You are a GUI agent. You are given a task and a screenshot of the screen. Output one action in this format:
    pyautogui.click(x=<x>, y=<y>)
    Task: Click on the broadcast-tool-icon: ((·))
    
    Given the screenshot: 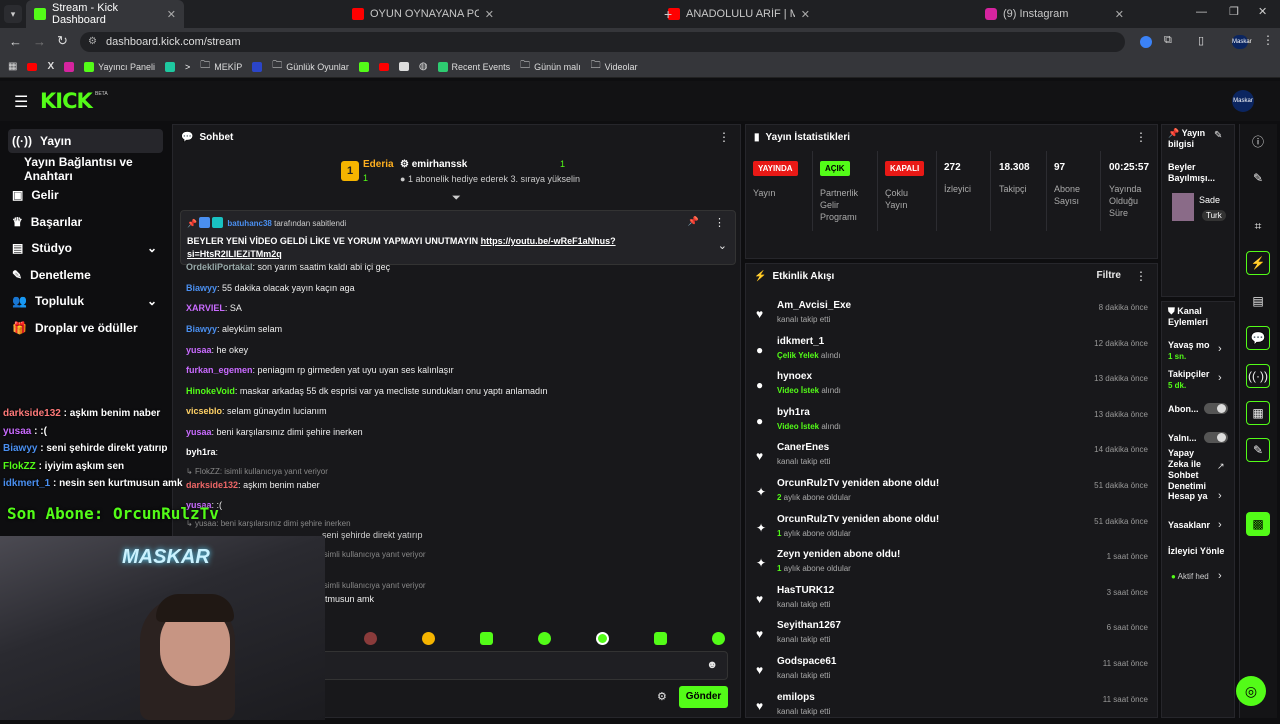 What is the action you would take?
    pyautogui.click(x=1258, y=376)
    